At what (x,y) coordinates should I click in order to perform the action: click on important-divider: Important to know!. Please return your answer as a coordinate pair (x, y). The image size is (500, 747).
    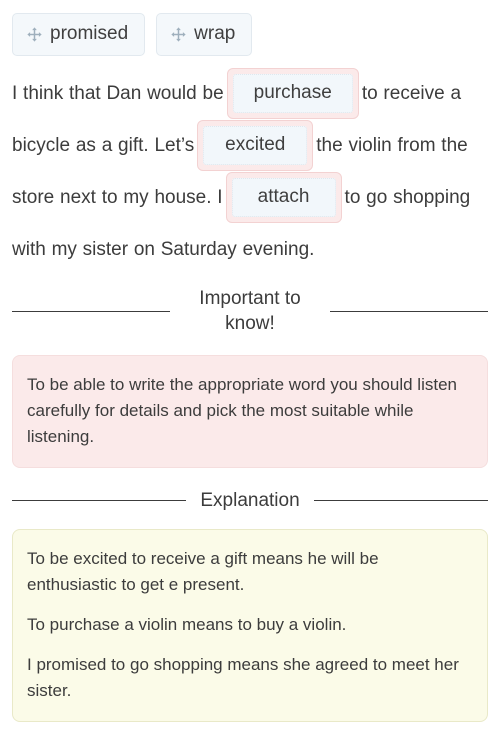
    Looking at the image, I should click on (250, 311).